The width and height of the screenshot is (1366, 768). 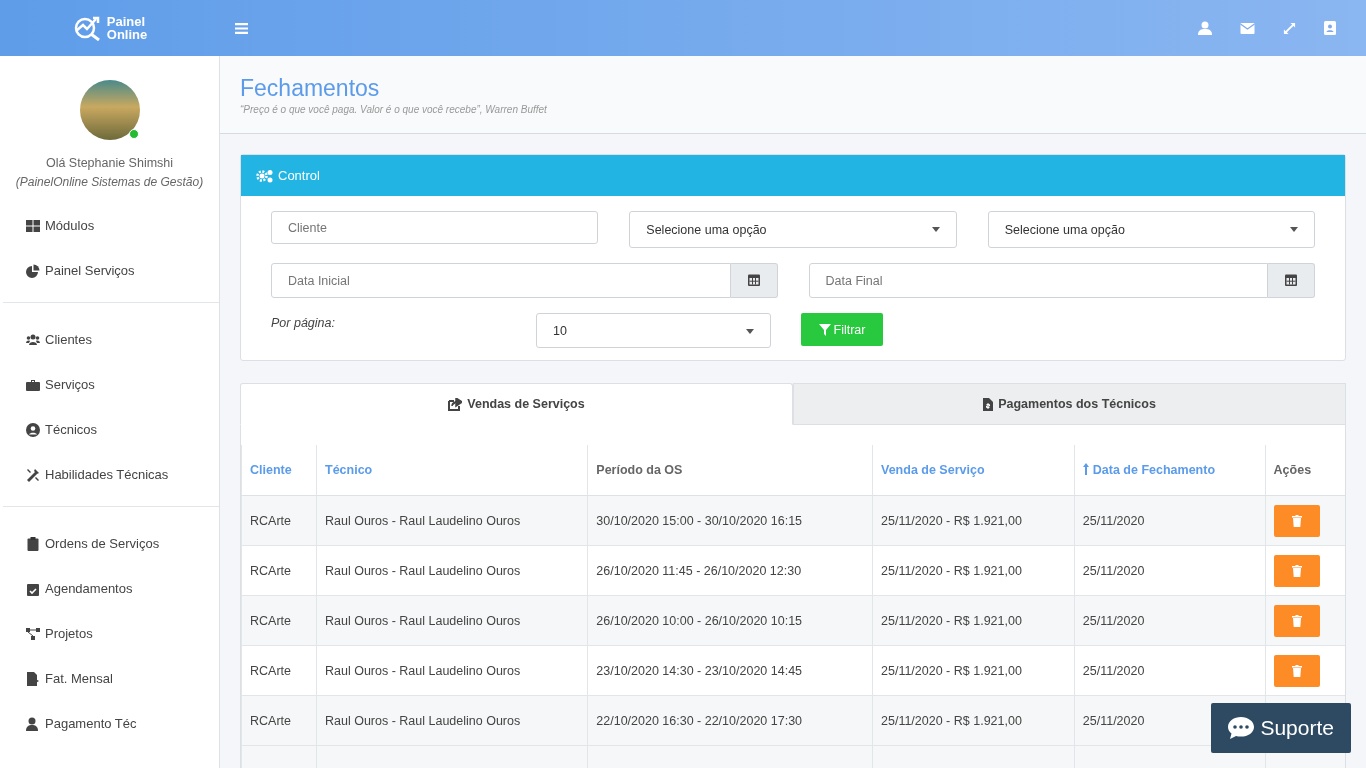 What do you see at coordinates (109, 384) in the screenshot?
I see `sidebar-item: Serviços` at bounding box center [109, 384].